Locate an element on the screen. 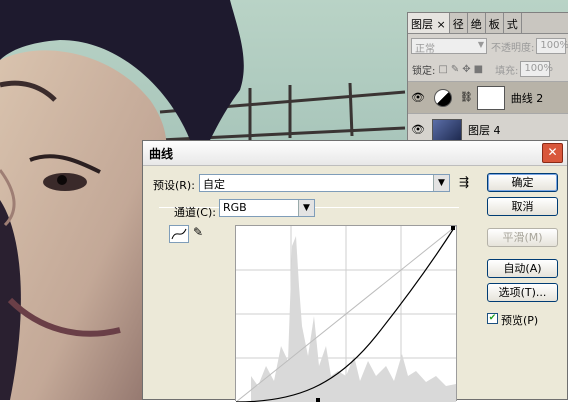 Image resolution: width=568 pixels, height=405 pixels. tab-history: 板 is located at coordinates (495, 23).